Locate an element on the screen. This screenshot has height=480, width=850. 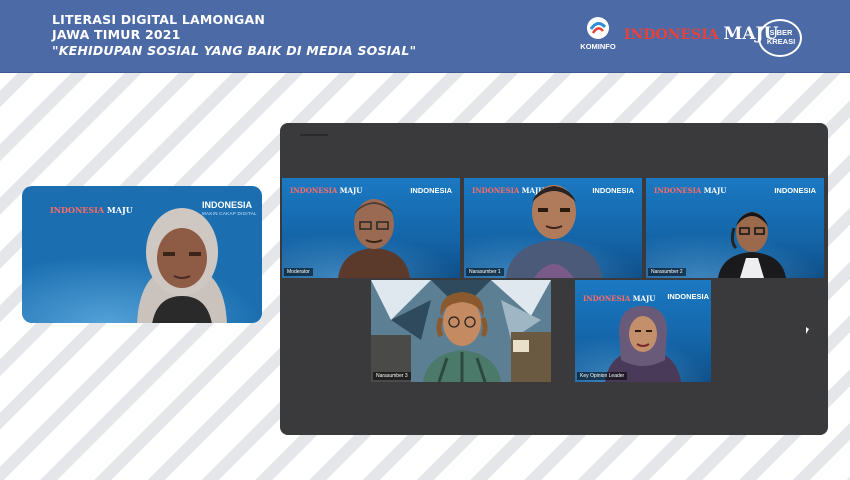
kominfo-label: KOMINFO is located at coordinates (598, 46).